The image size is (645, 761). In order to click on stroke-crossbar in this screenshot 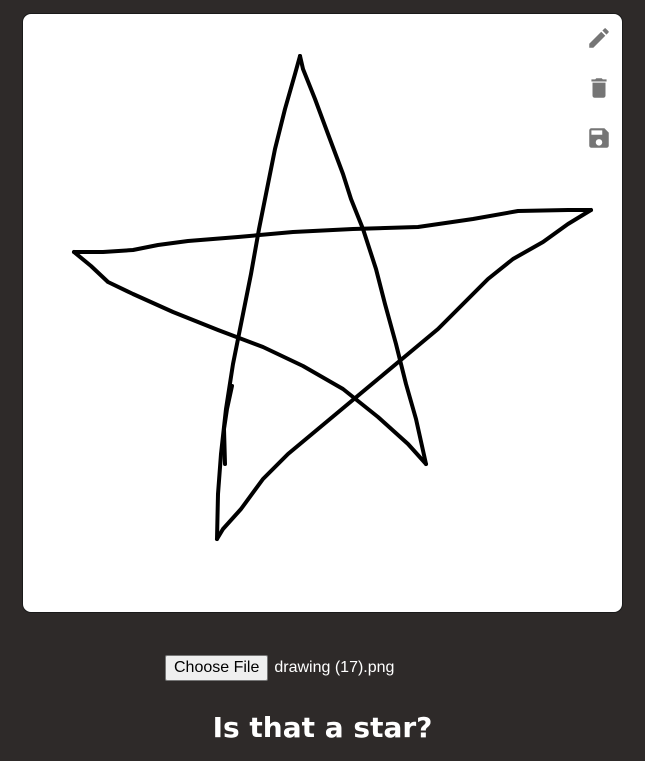, I will do `click(332, 231)`.